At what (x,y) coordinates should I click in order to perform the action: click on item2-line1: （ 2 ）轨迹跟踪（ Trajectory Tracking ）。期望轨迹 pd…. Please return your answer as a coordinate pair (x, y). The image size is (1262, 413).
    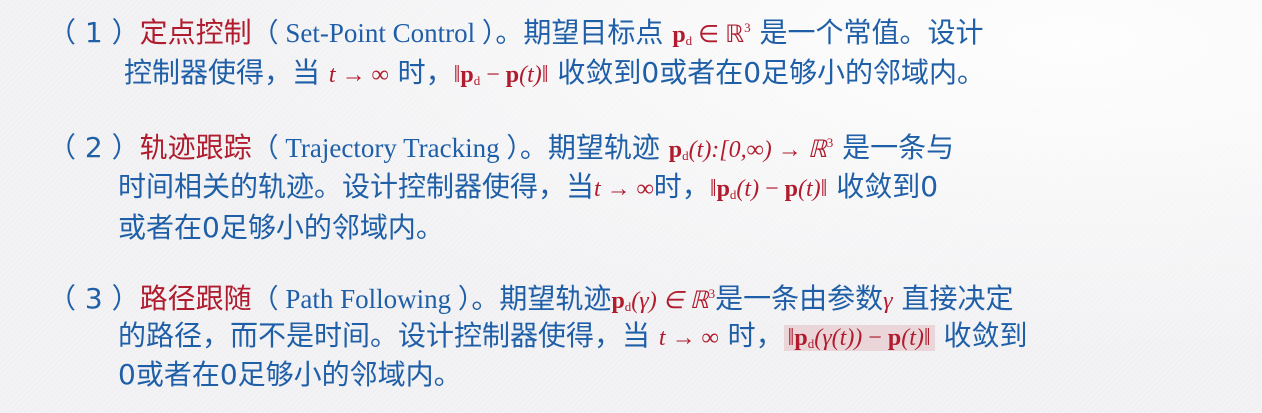
    Looking at the image, I should click on (501, 149).